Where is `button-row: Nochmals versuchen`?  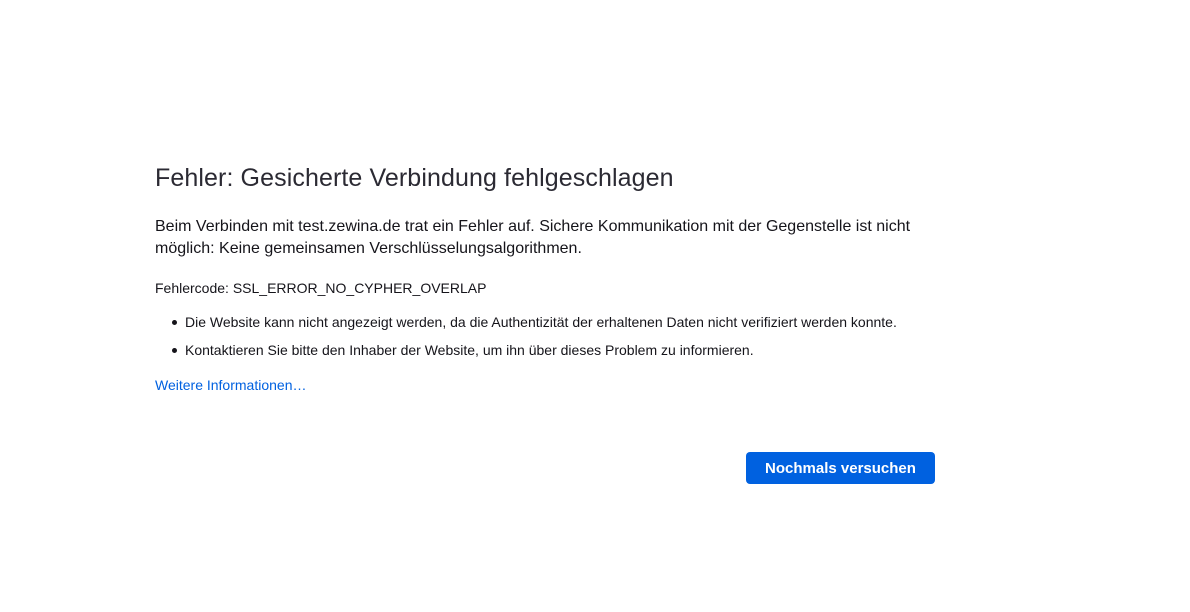
button-row: Nochmals versuchen is located at coordinates (840, 468).